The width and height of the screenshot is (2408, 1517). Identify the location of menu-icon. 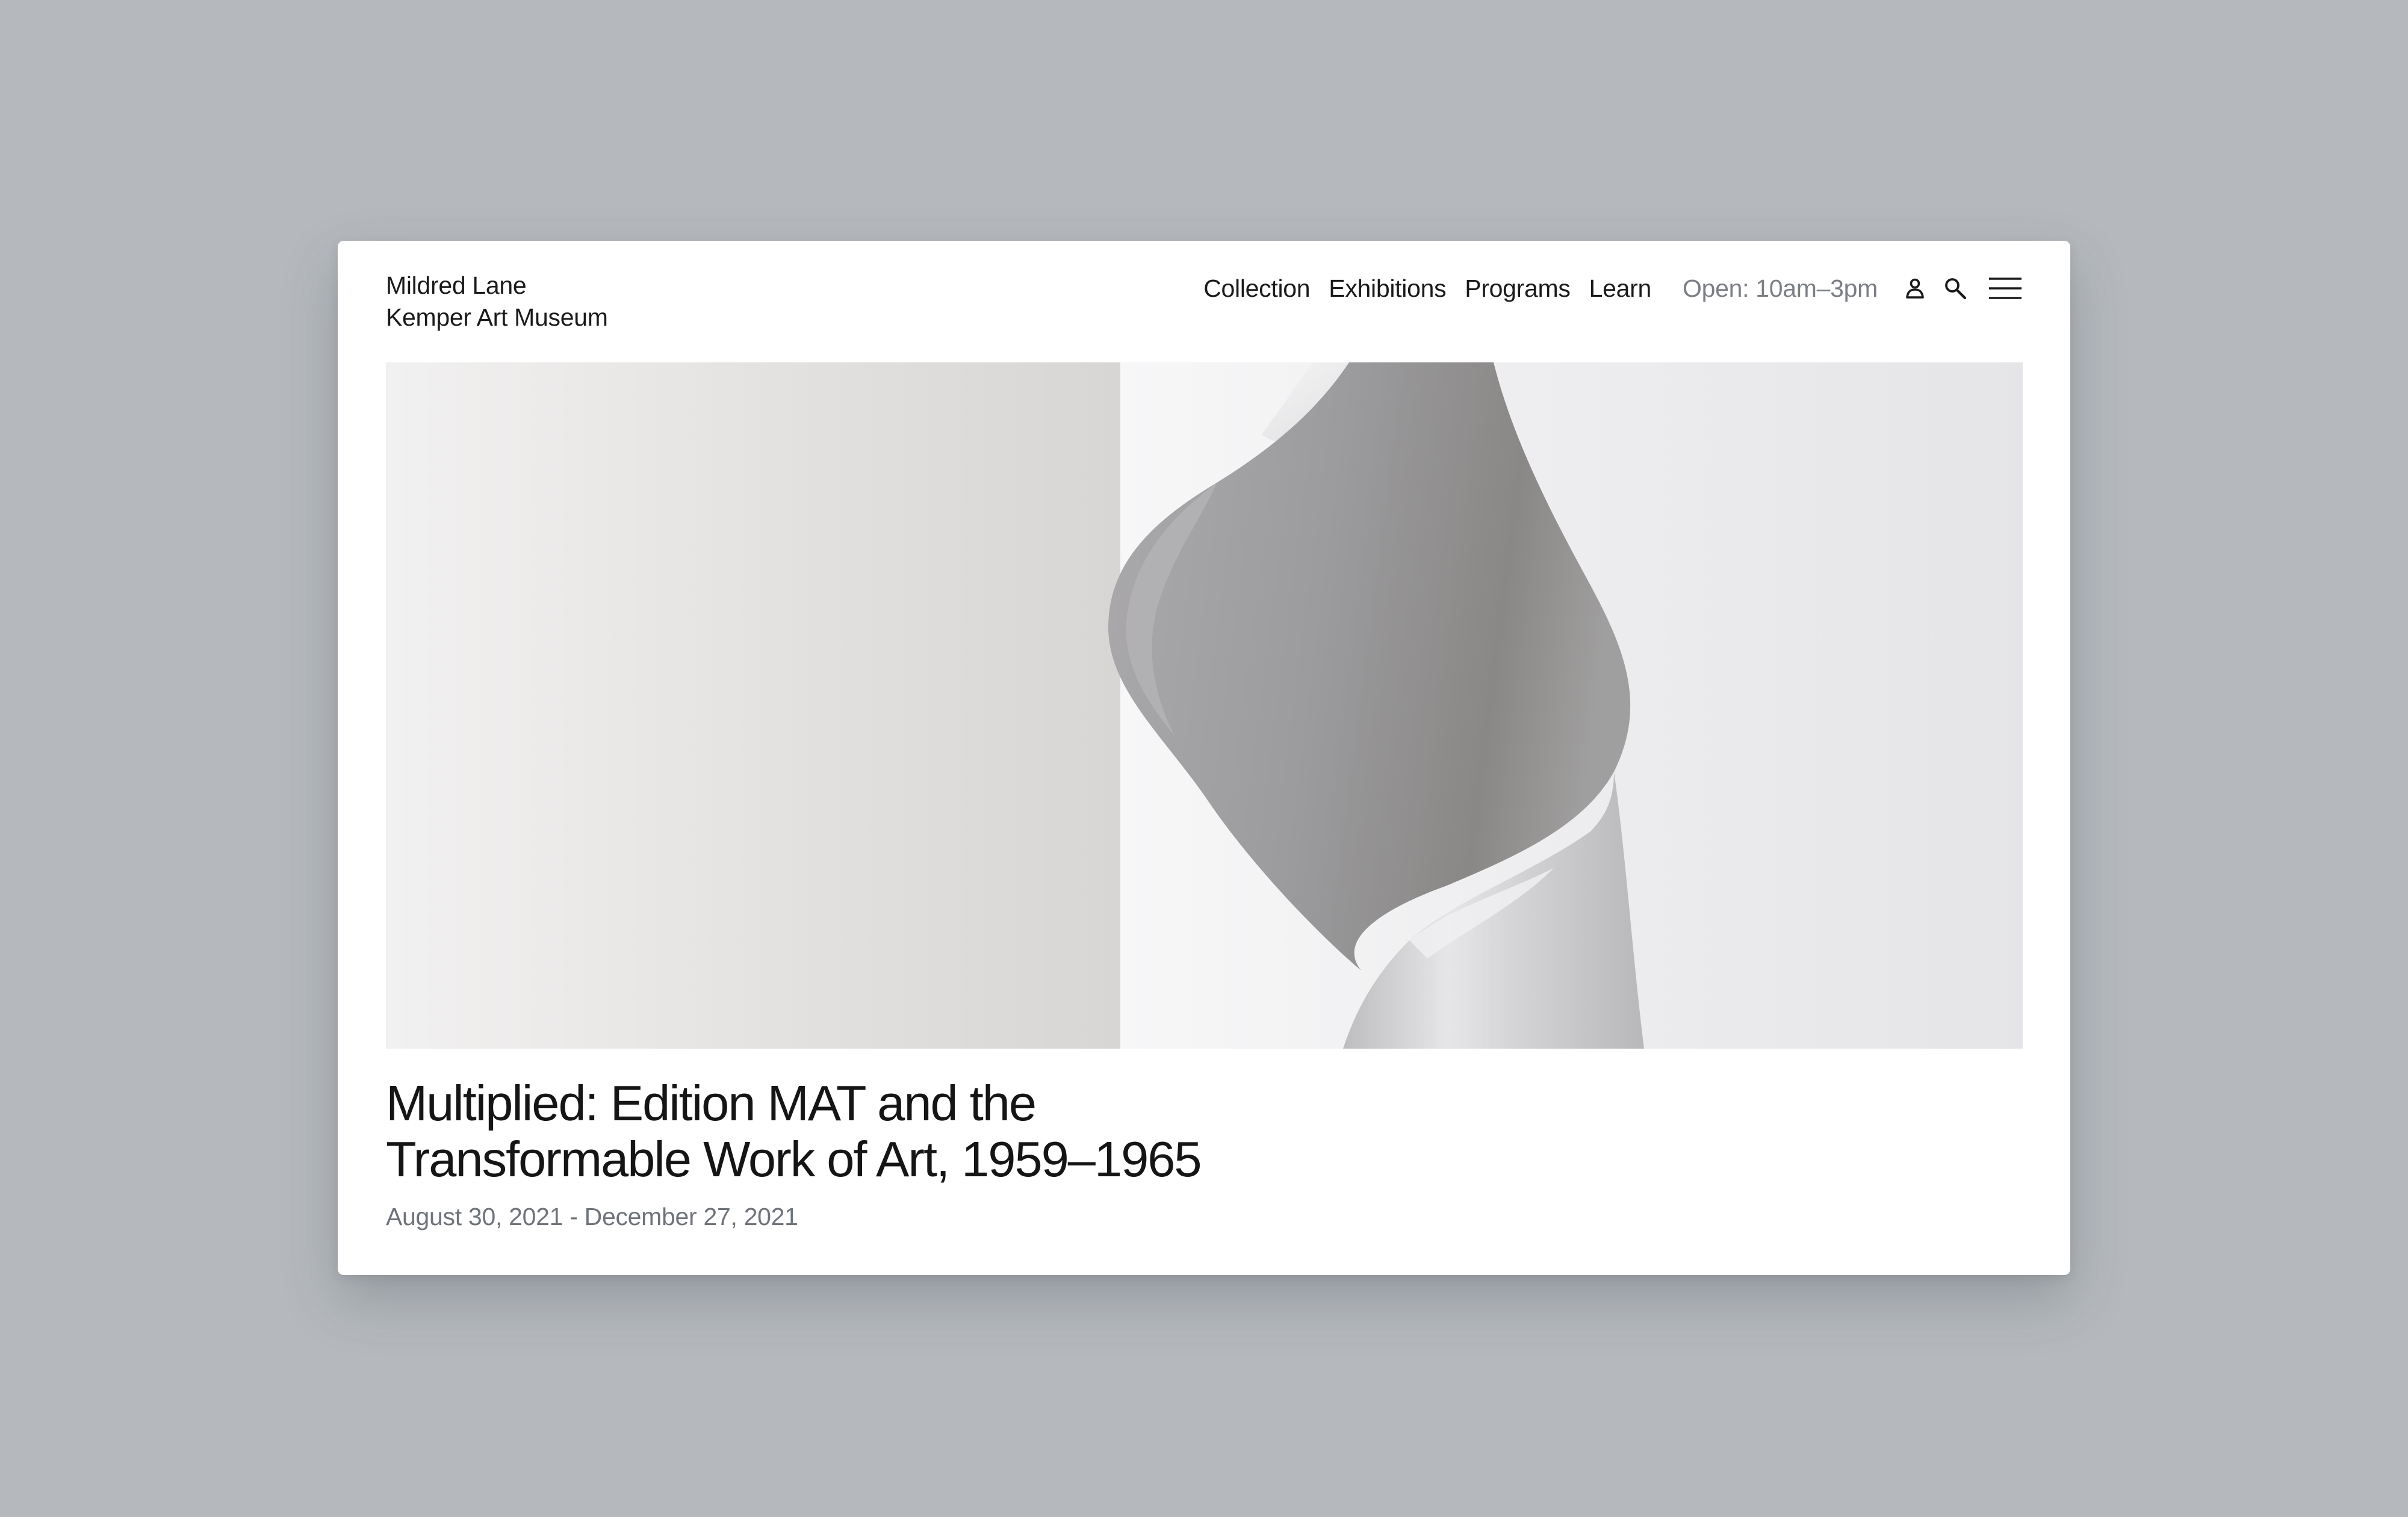
(2005, 288).